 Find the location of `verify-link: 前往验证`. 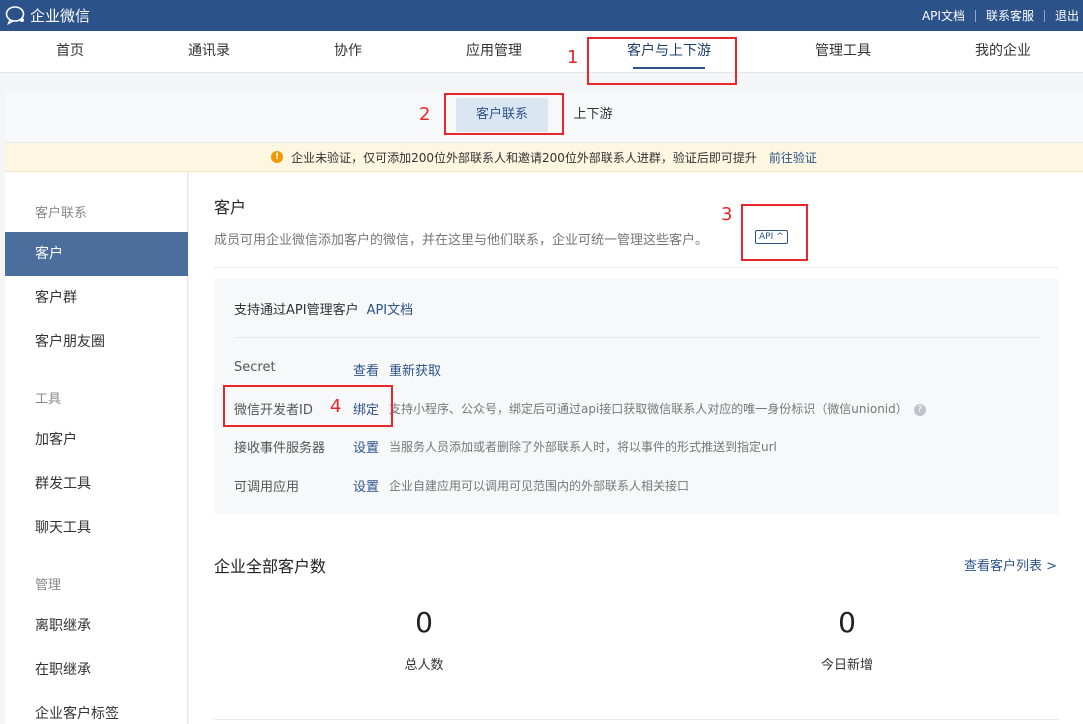

verify-link: 前往验证 is located at coordinates (793, 157).